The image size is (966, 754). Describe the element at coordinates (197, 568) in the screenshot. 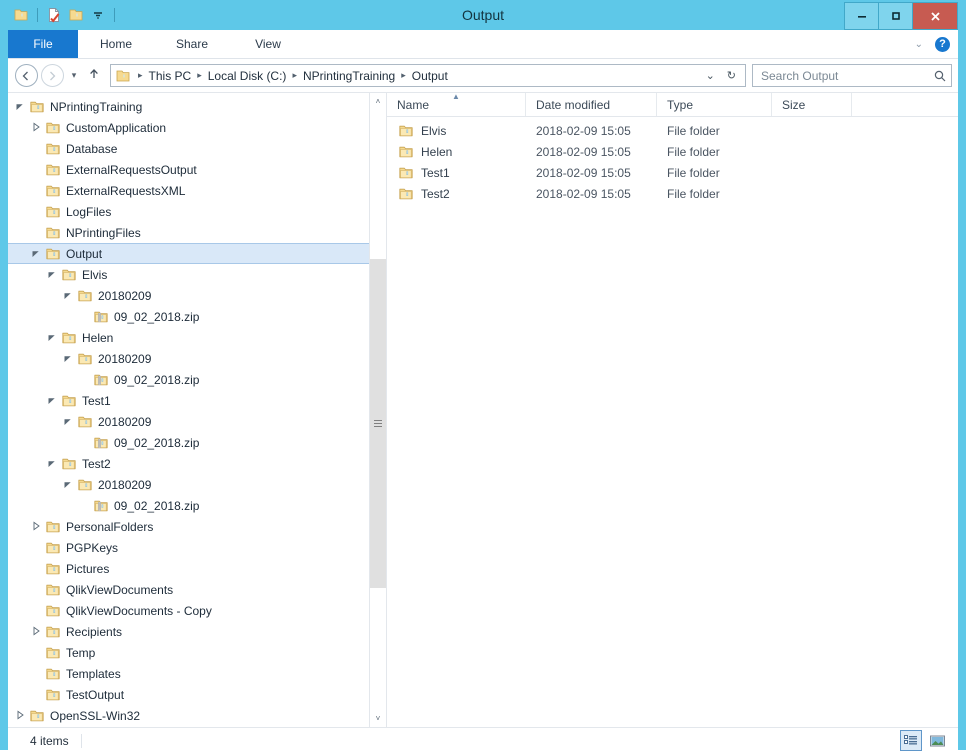

I see `tree-item-pictures: Pictures` at that location.